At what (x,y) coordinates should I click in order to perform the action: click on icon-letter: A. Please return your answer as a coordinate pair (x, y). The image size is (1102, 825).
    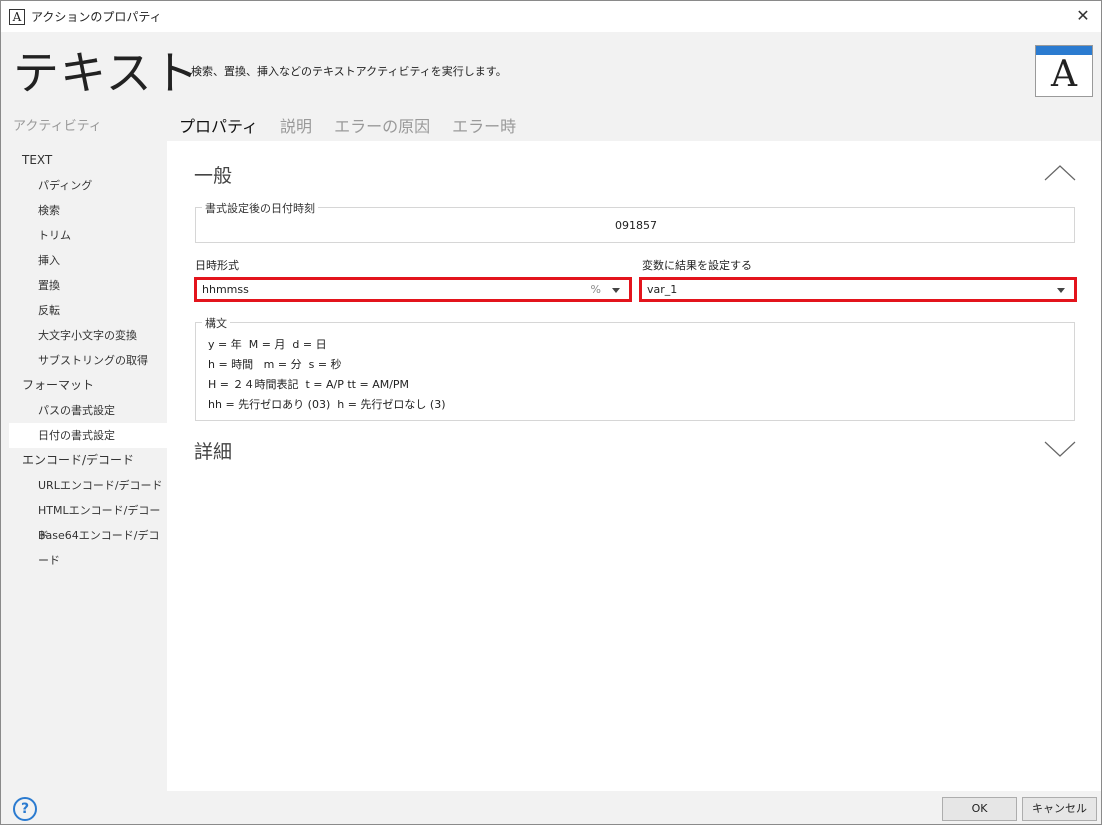
    Looking at the image, I should click on (1064, 74).